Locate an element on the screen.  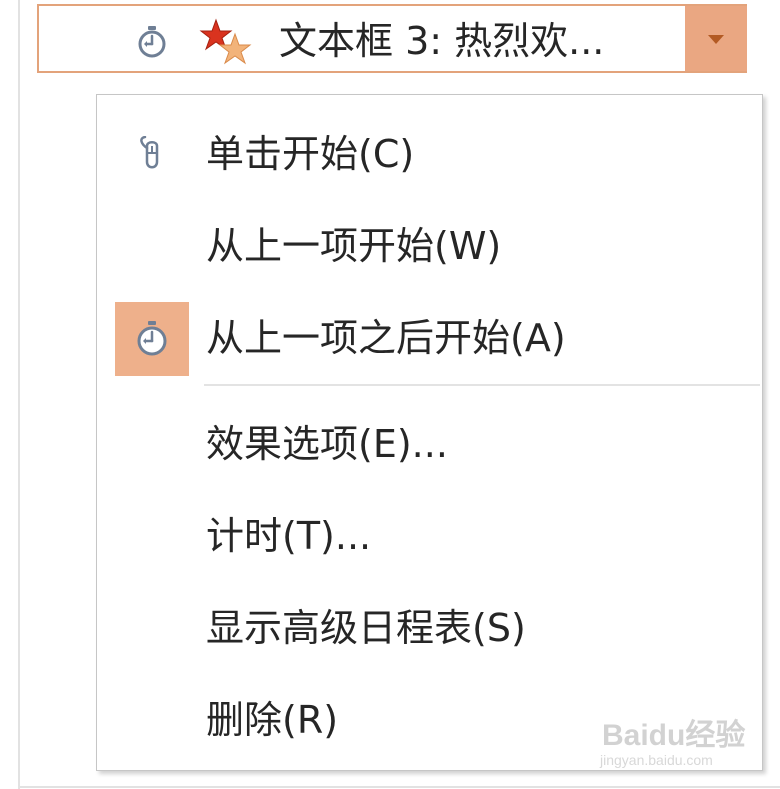
menu-item-label: 单击开始(C) is located at coordinates (310, 154).